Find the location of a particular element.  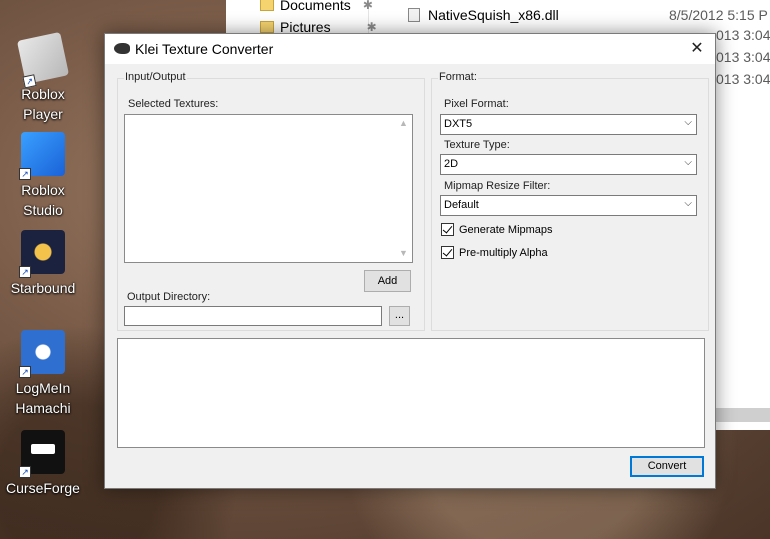

mipmap-resize-filter-select: Default ⌵ is located at coordinates (568, 205).